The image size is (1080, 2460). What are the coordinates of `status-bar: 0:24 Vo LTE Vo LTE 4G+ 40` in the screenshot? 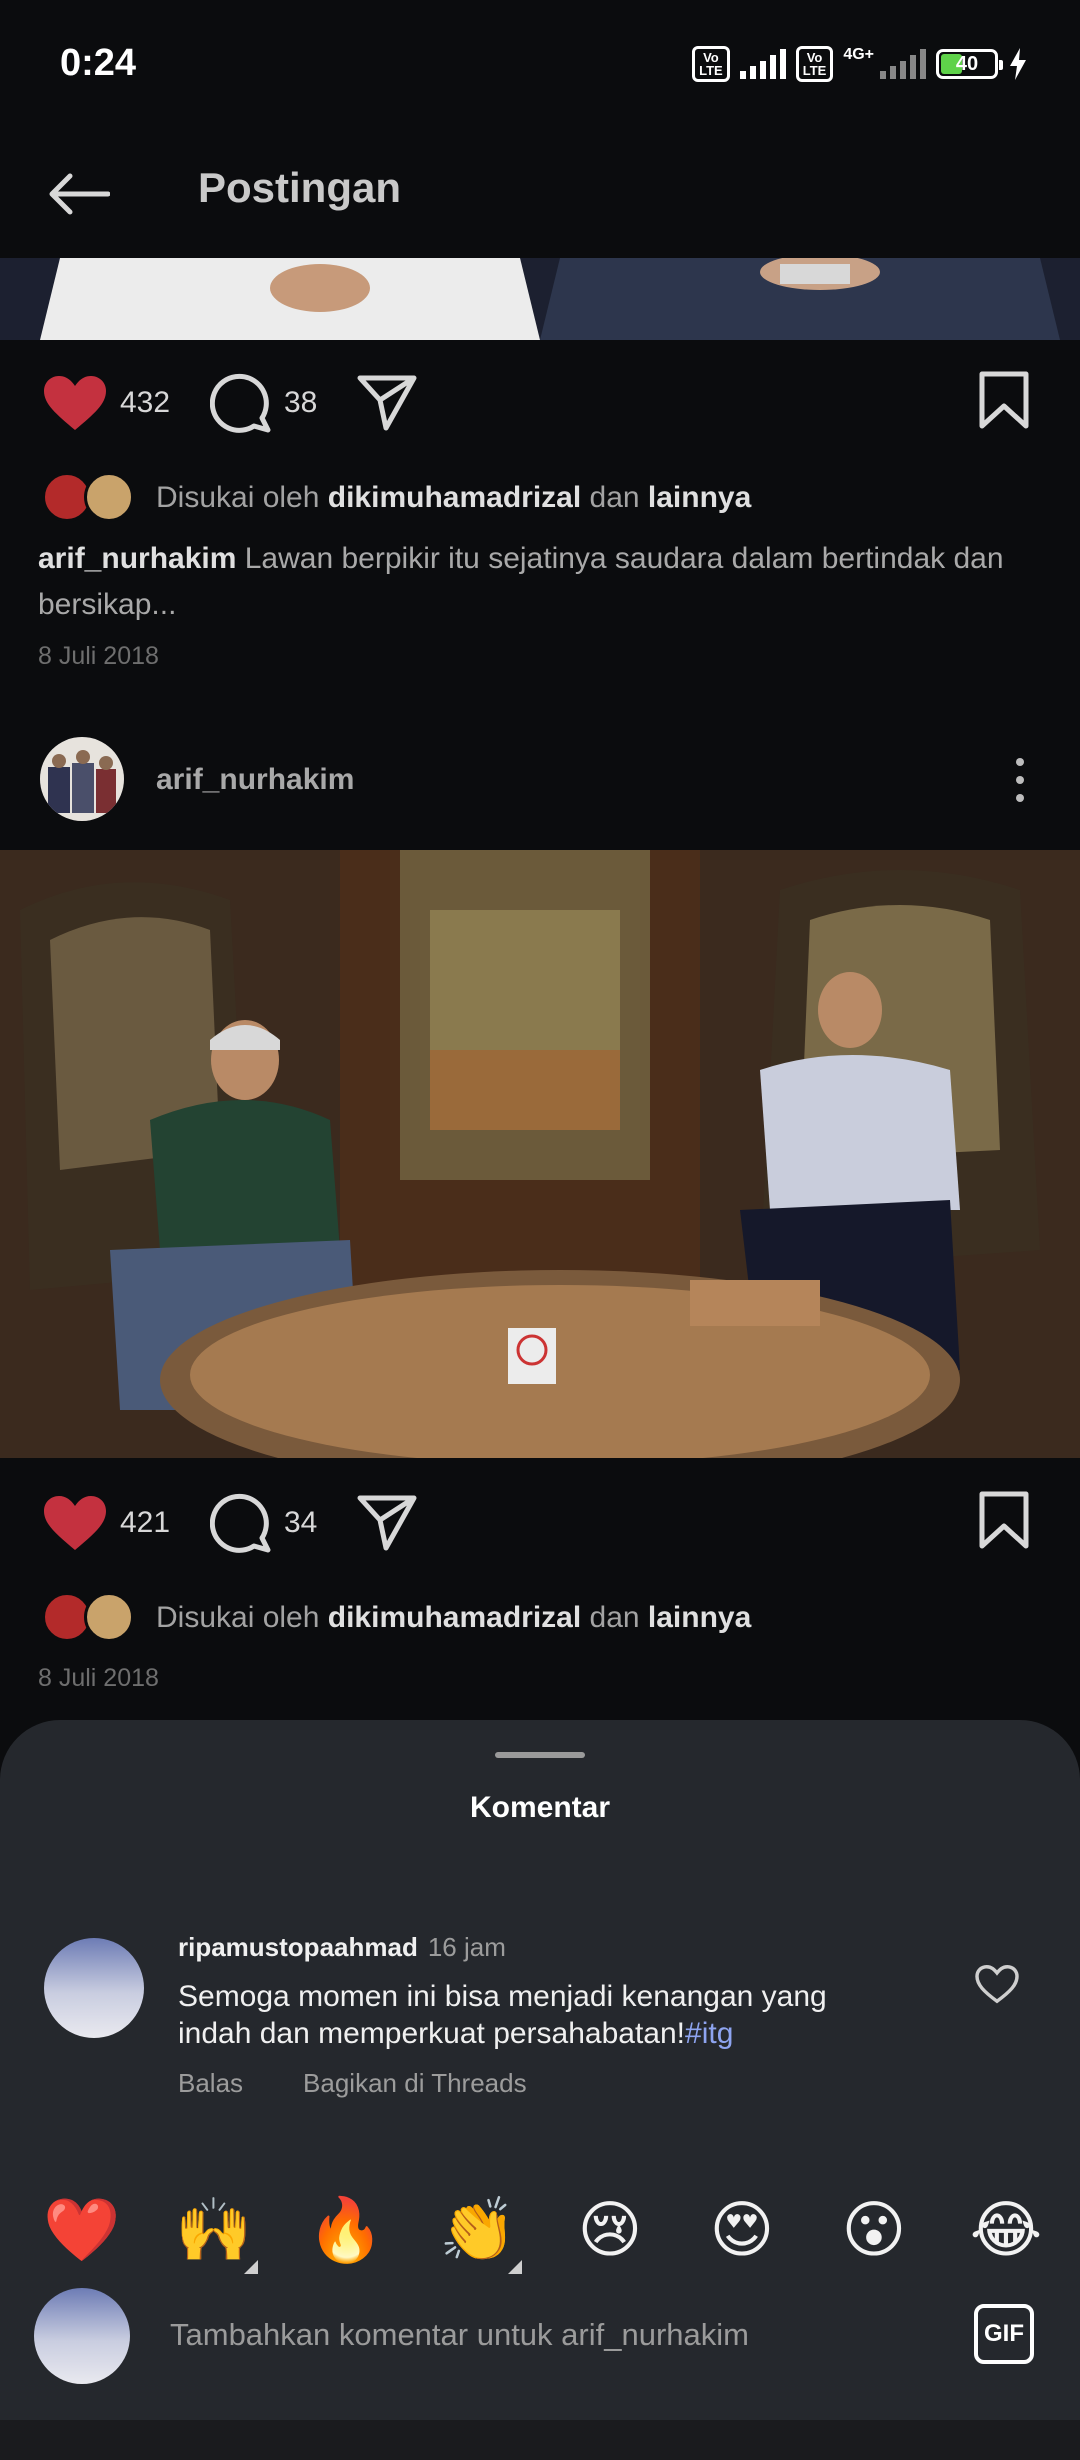 It's located at (540, 64).